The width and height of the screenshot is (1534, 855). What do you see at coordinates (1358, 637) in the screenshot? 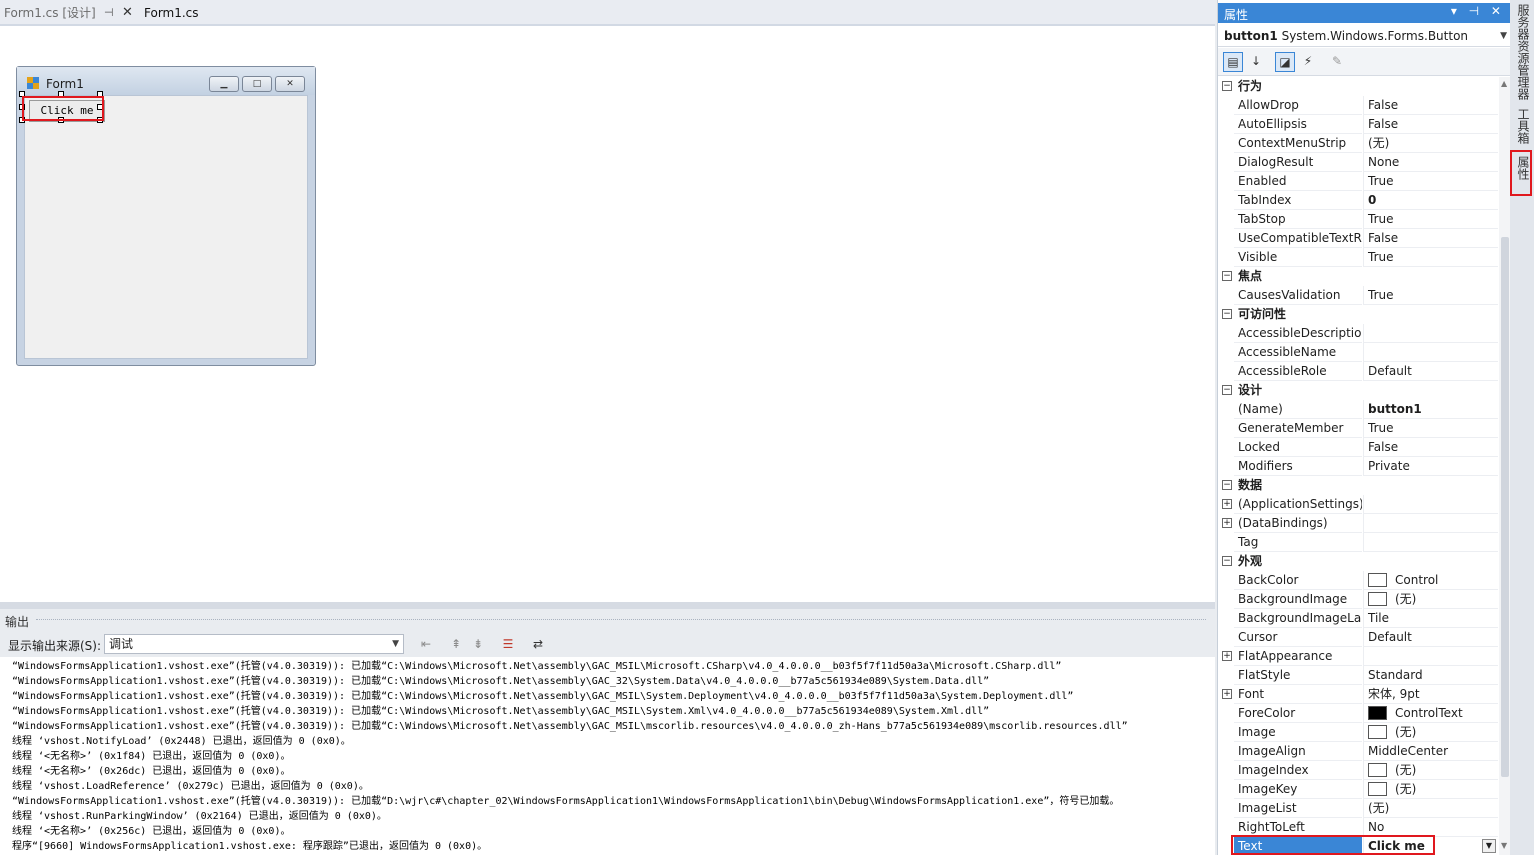
I see `property-row: Cursor Default` at bounding box center [1358, 637].